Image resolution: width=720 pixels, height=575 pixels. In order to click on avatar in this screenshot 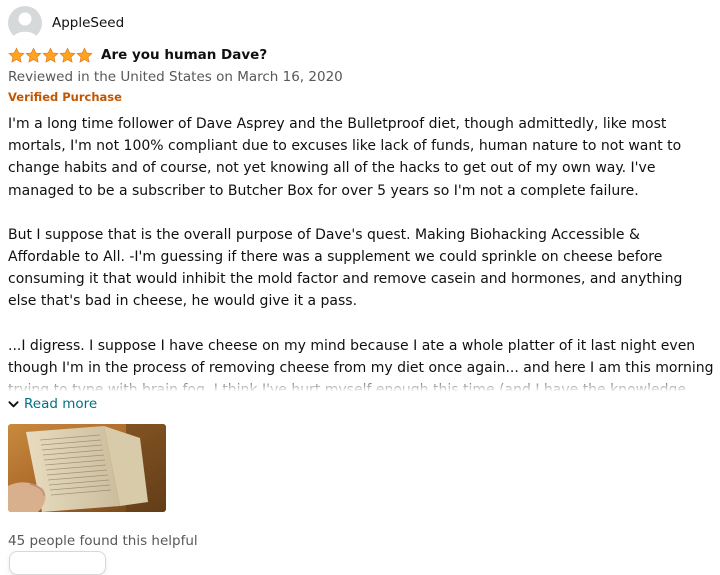, I will do `click(25, 23)`.